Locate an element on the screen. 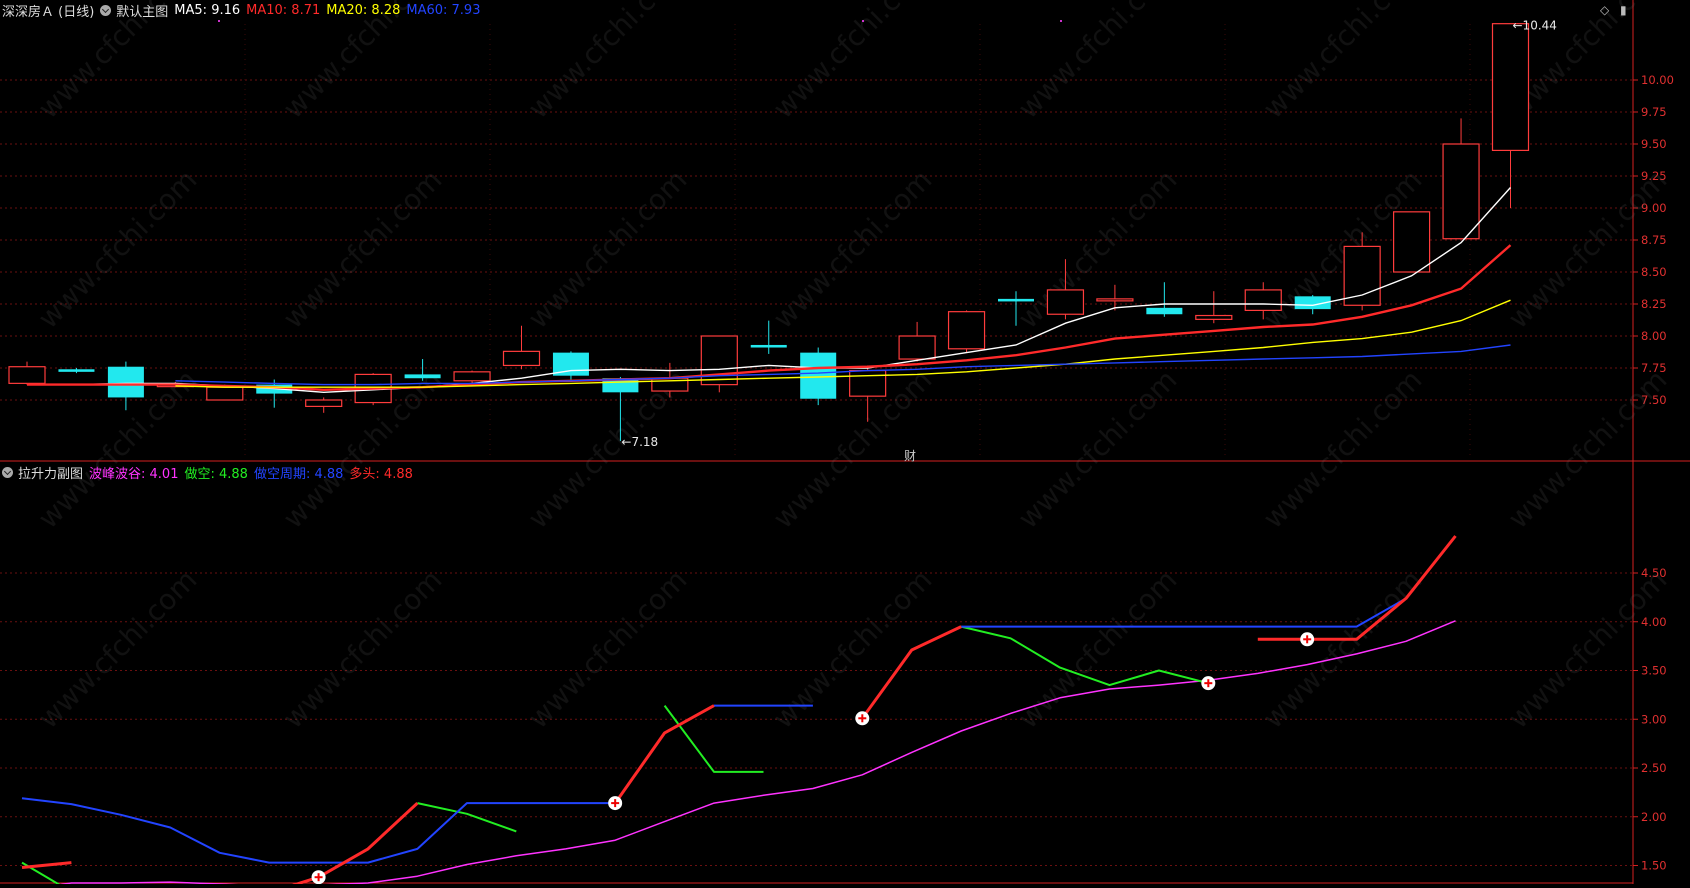 This screenshot has width=1690, height=888. main-y-tick-label: 8.50 is located at coordinates (1654, 272).